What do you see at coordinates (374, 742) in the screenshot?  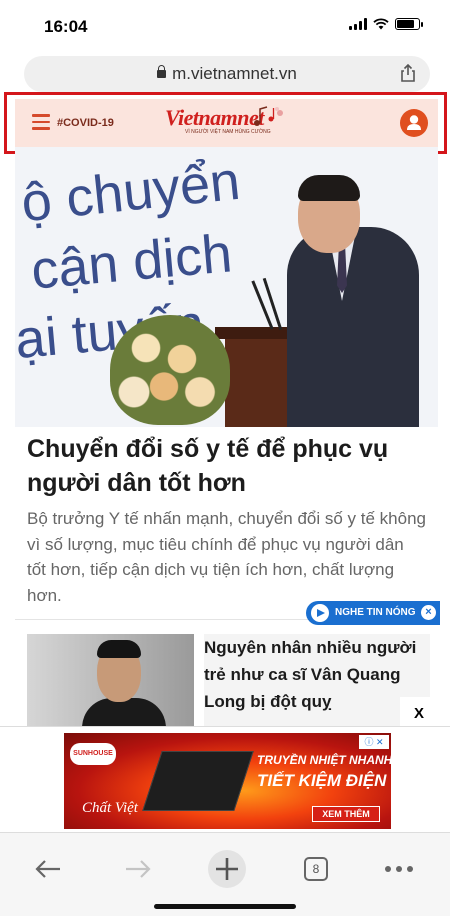 I see `ad-choices-icon: ⓘ ✕` at bounding box center [374, 742].